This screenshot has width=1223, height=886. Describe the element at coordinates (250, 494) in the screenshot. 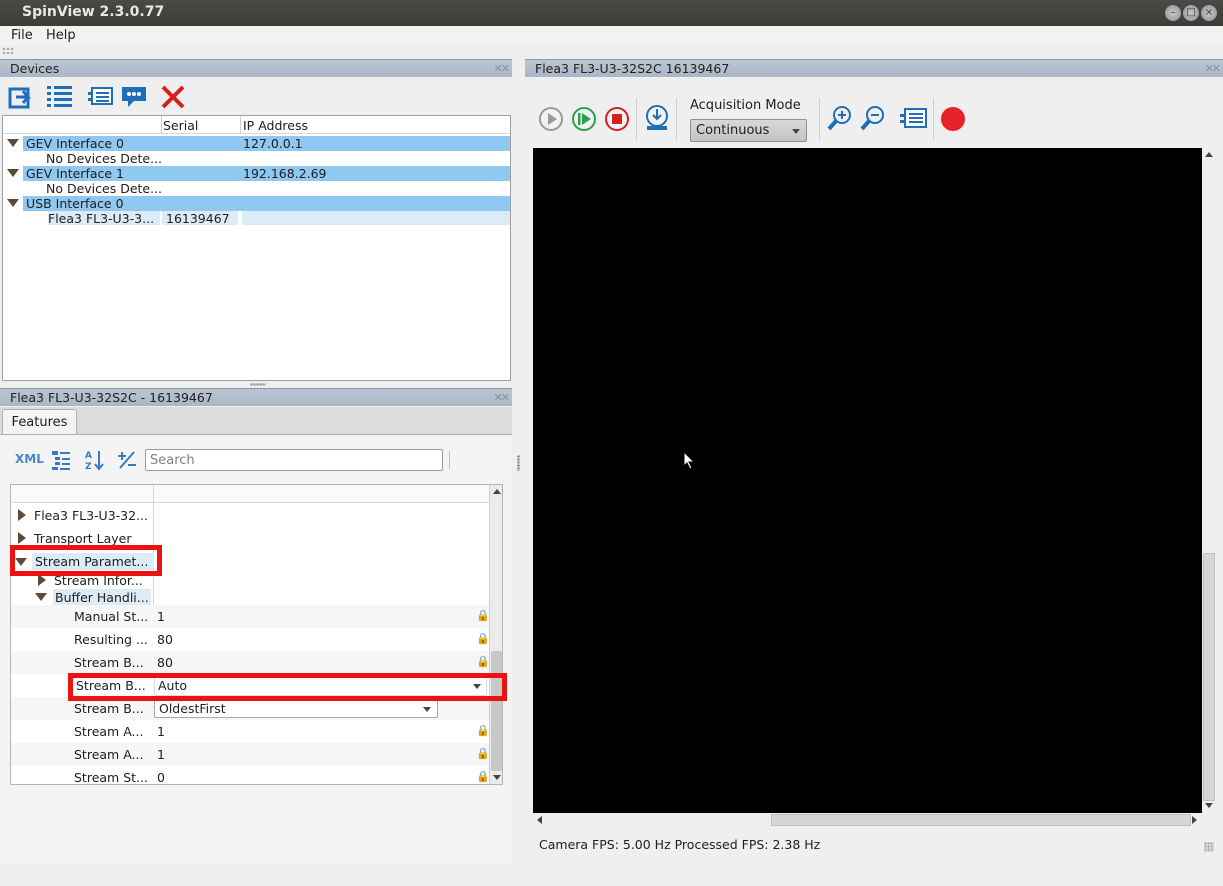

I see `features-tree-header` at that location.